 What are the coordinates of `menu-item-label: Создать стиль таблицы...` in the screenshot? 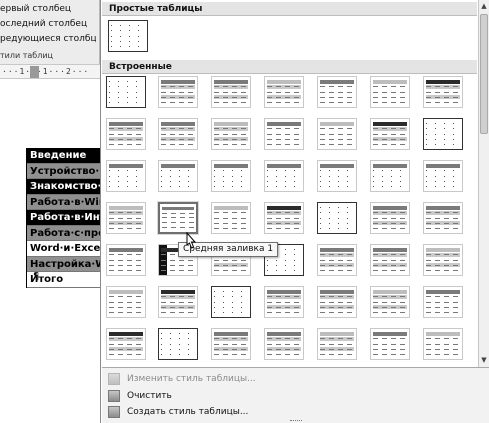 It's located at (188, 412).